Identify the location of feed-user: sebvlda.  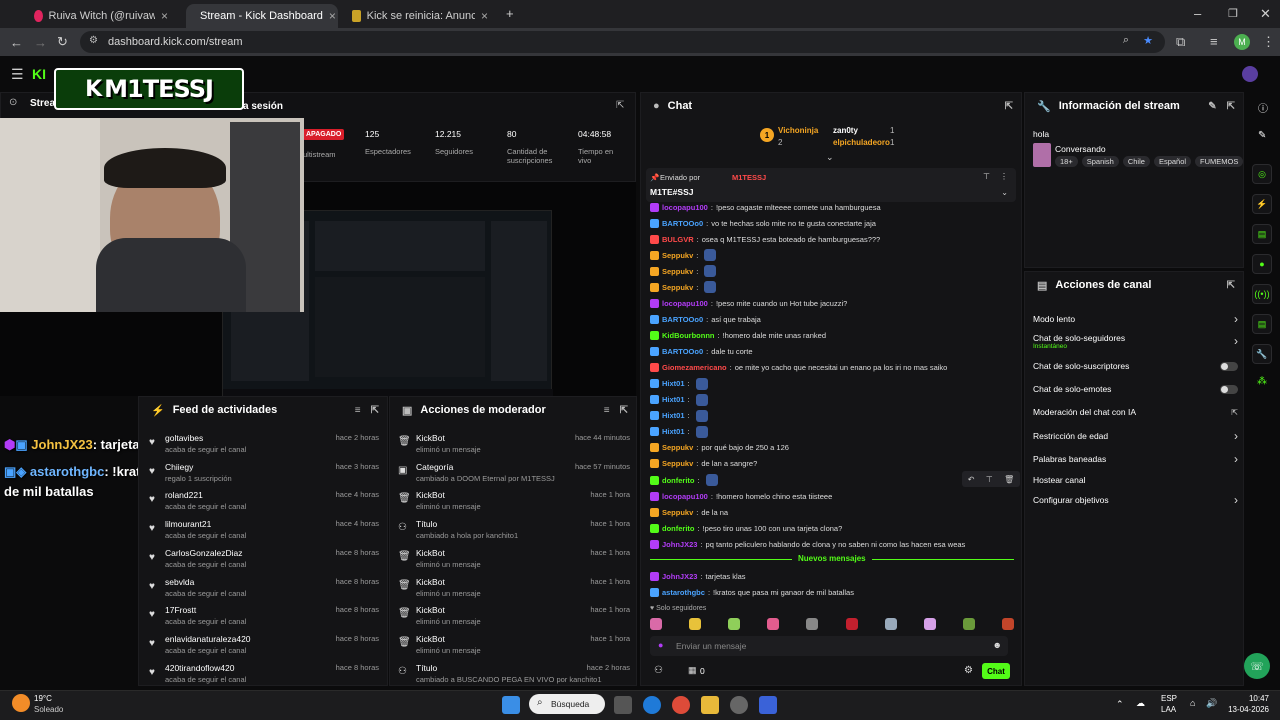
(179, 582).